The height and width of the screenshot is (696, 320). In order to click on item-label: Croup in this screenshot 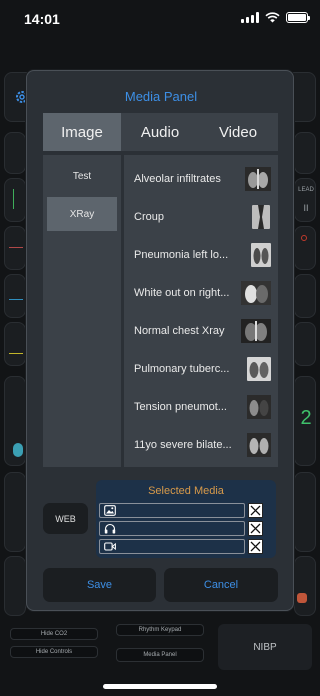, I will do `click(149, 217)`.